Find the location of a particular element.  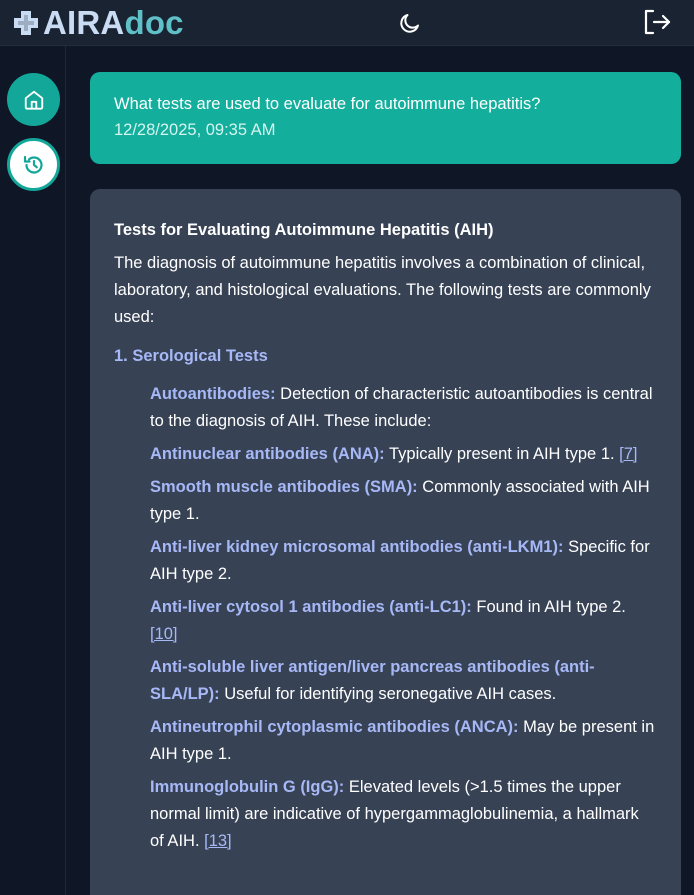

item-text: Typically present in AIH type 1. is located at coordinates (502, 454).